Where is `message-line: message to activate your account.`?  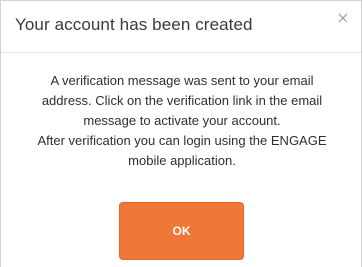 message-line: message to activate your account. is located at coordinates (182, 120).